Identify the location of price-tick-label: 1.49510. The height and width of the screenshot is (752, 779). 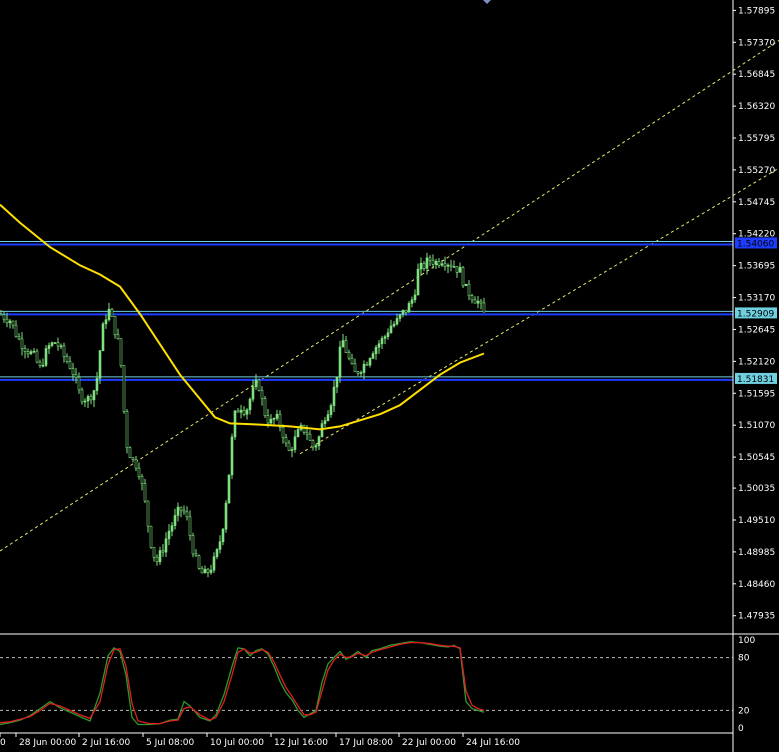
(756, 521).